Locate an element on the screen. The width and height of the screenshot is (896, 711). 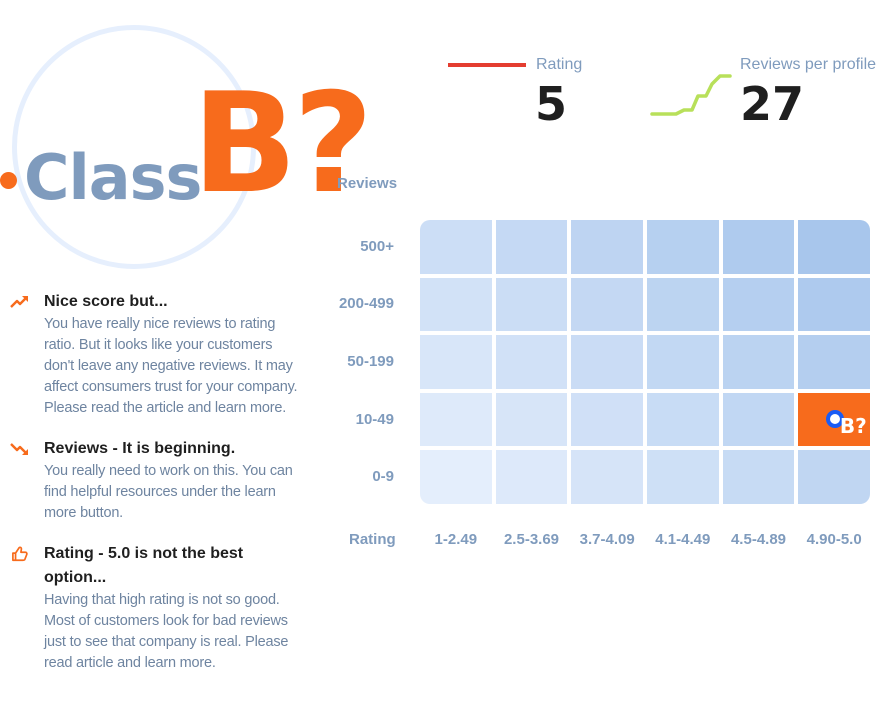
rating-value: 5 is located at coordinates (551, 104).